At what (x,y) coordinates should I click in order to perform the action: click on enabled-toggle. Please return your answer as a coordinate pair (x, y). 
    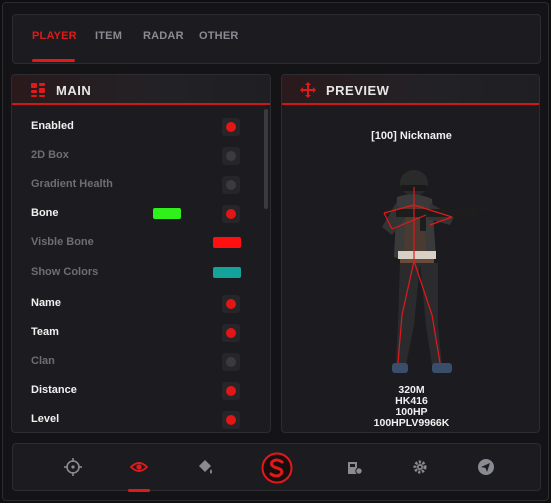
    Looking at the image, I should click on (231, 127).